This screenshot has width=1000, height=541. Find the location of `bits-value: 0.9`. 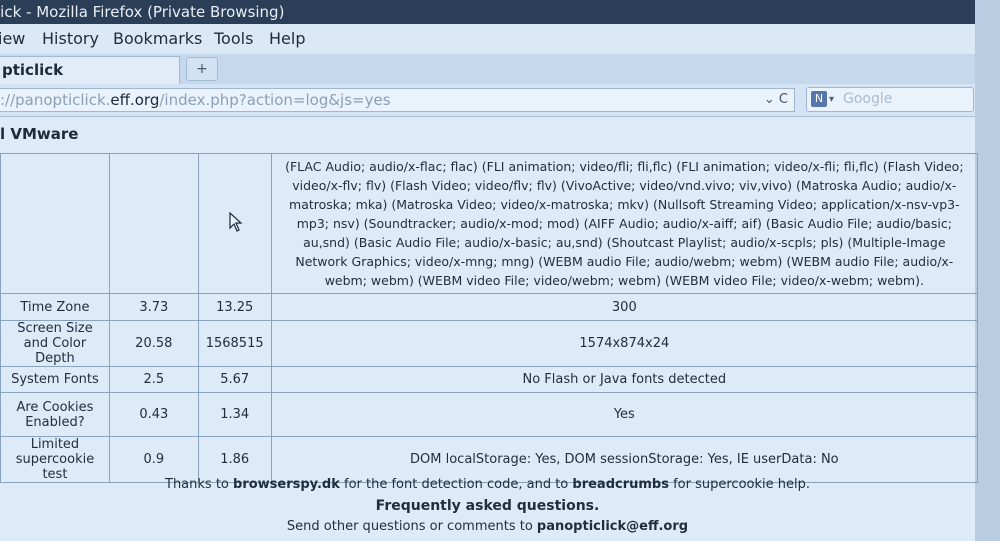

bits-value: 0.9 is located at coordinates (153, 459).